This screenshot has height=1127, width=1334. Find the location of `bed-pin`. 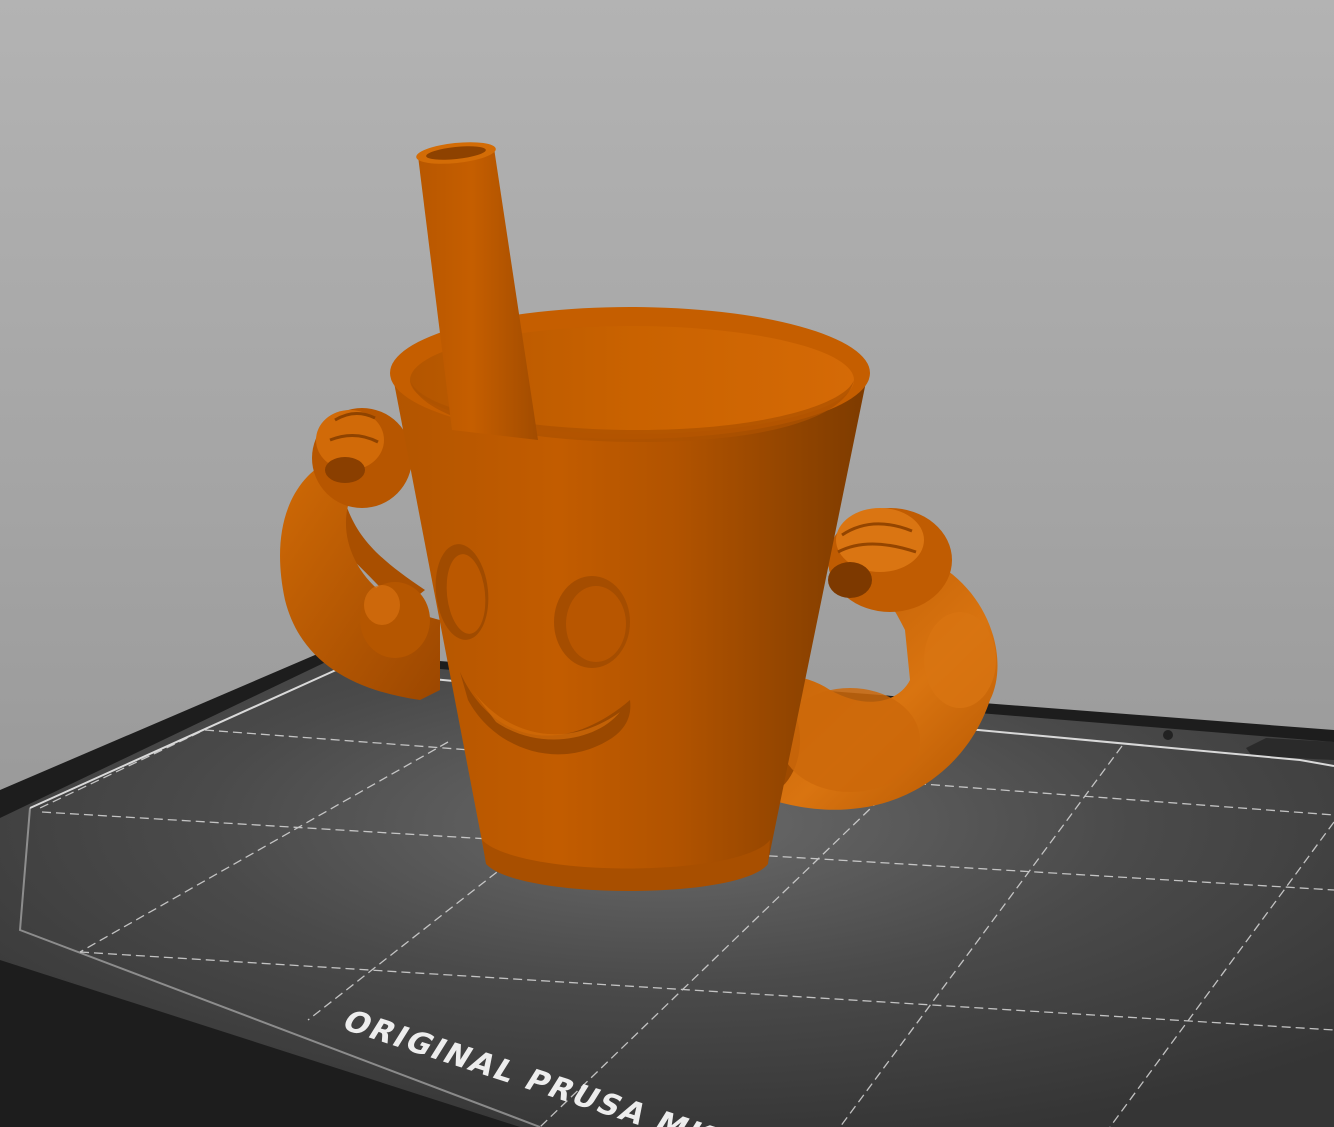

bed-pin is located at coordinates (1168, 735).